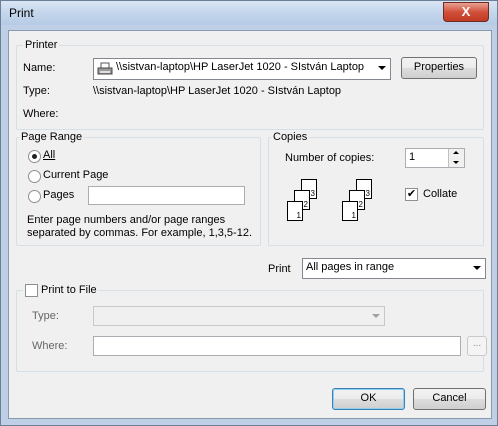 This screenshot has width=498, height=426. I want to click on spin-up-button, so click(456, 153).